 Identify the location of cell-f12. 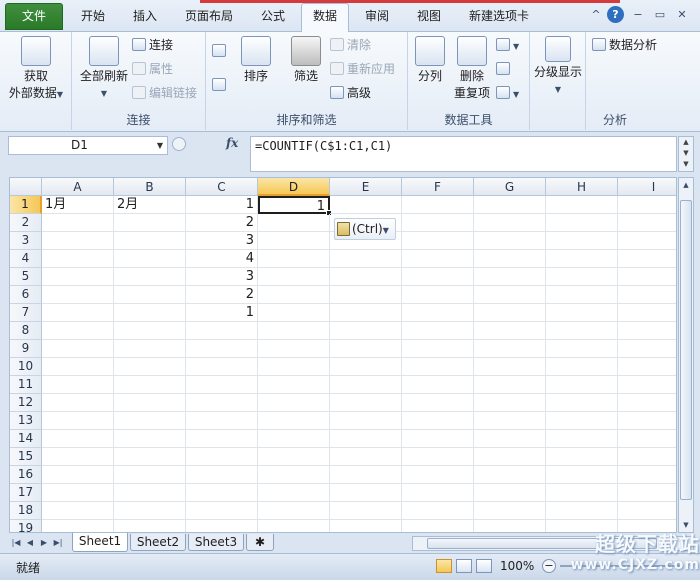
(438, 403).